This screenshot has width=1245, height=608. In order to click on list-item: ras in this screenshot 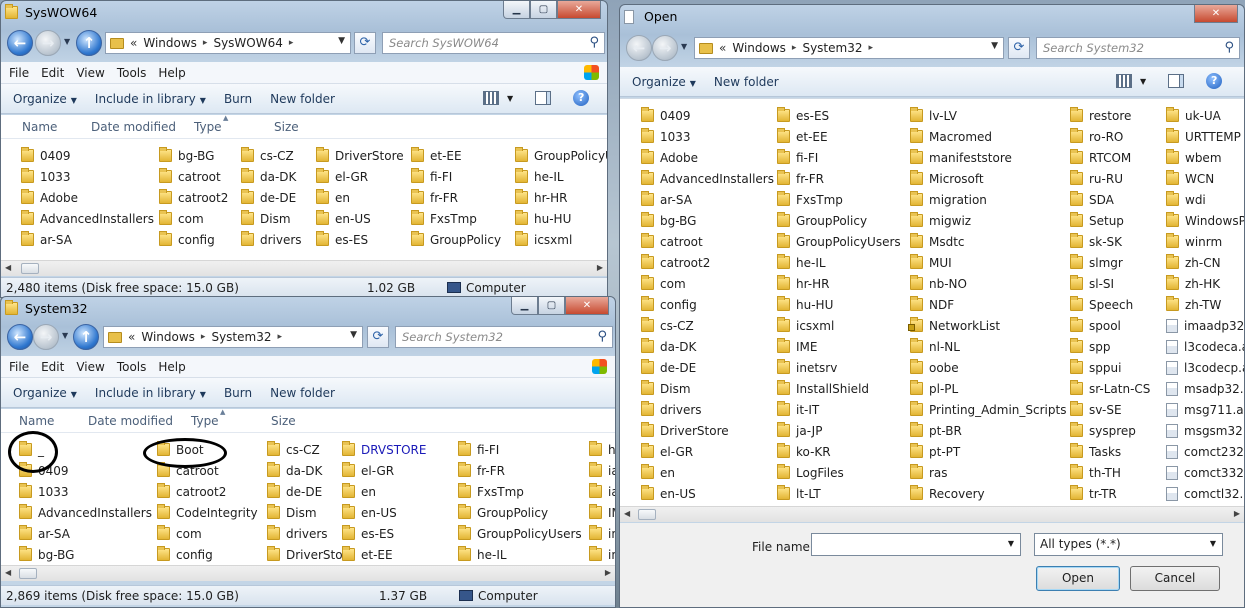, I will do `click(988, 472)`.